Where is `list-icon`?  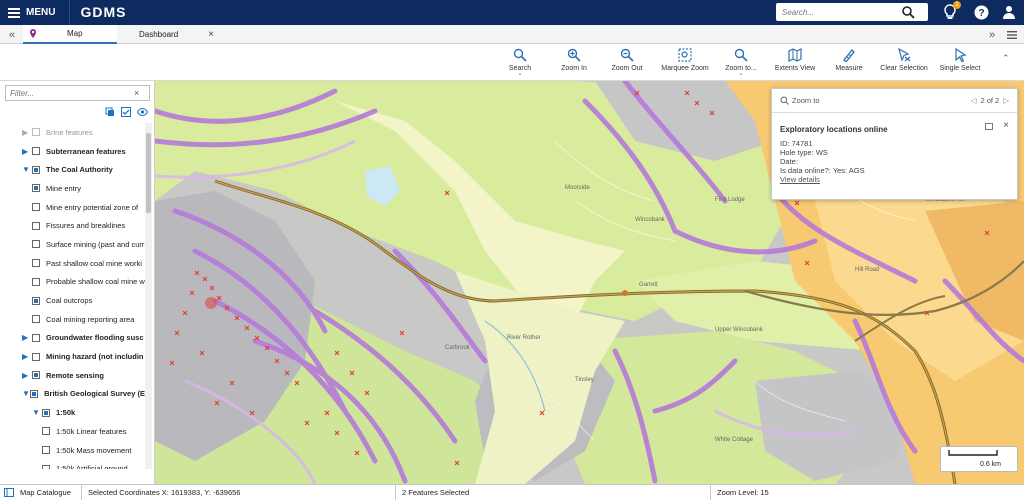
list-icon is located at coordinates (1012, 34).